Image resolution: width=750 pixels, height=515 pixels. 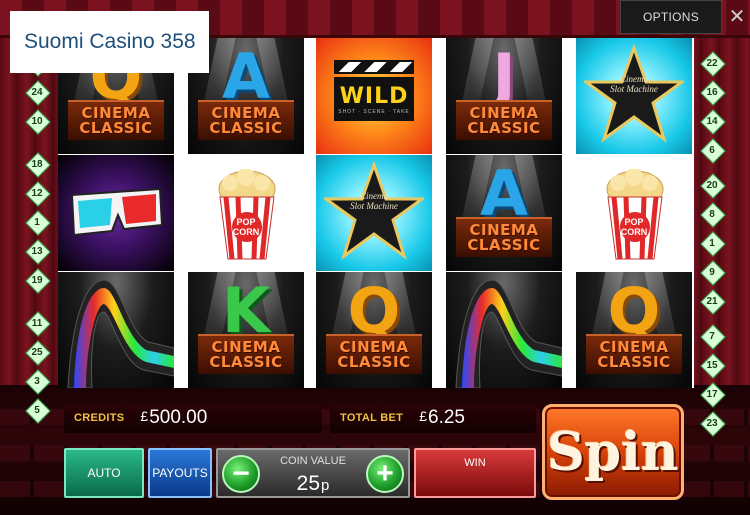 What do you see at coordinates (374, 93) in the screenshot?
I see `clapperboard-icon: WILD SHOT · SCENE · TAKE` at bounding box center [374, 93].